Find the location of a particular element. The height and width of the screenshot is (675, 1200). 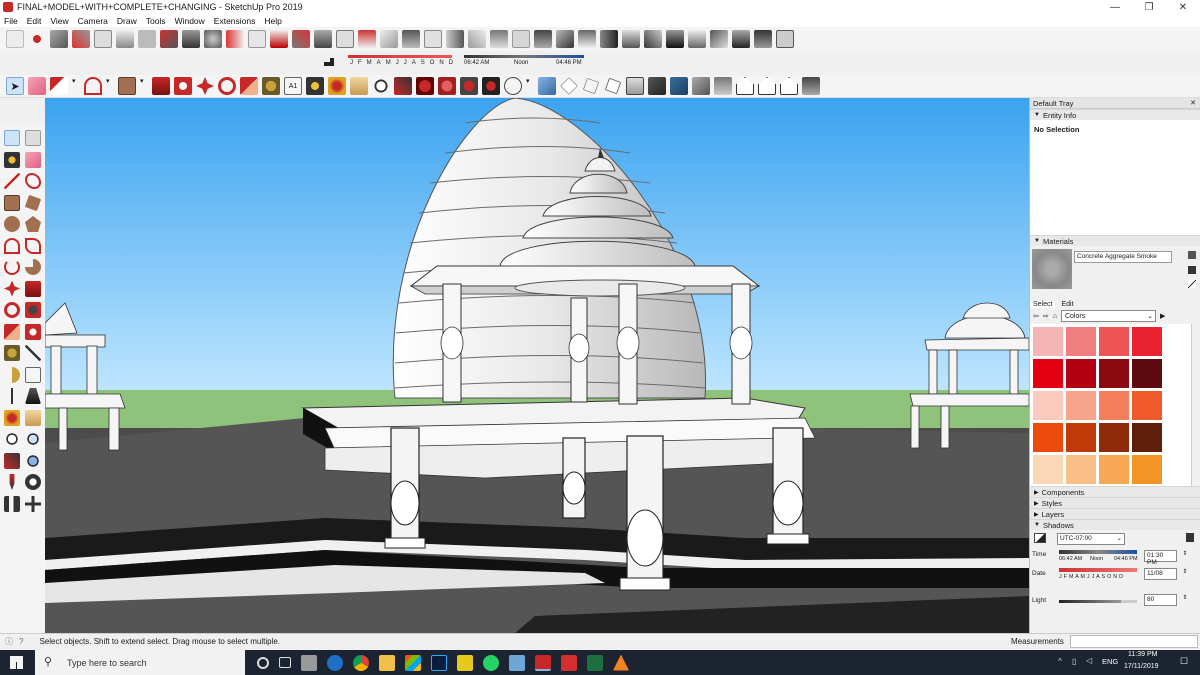

zoom-icon is located at coordinates (12, 439).